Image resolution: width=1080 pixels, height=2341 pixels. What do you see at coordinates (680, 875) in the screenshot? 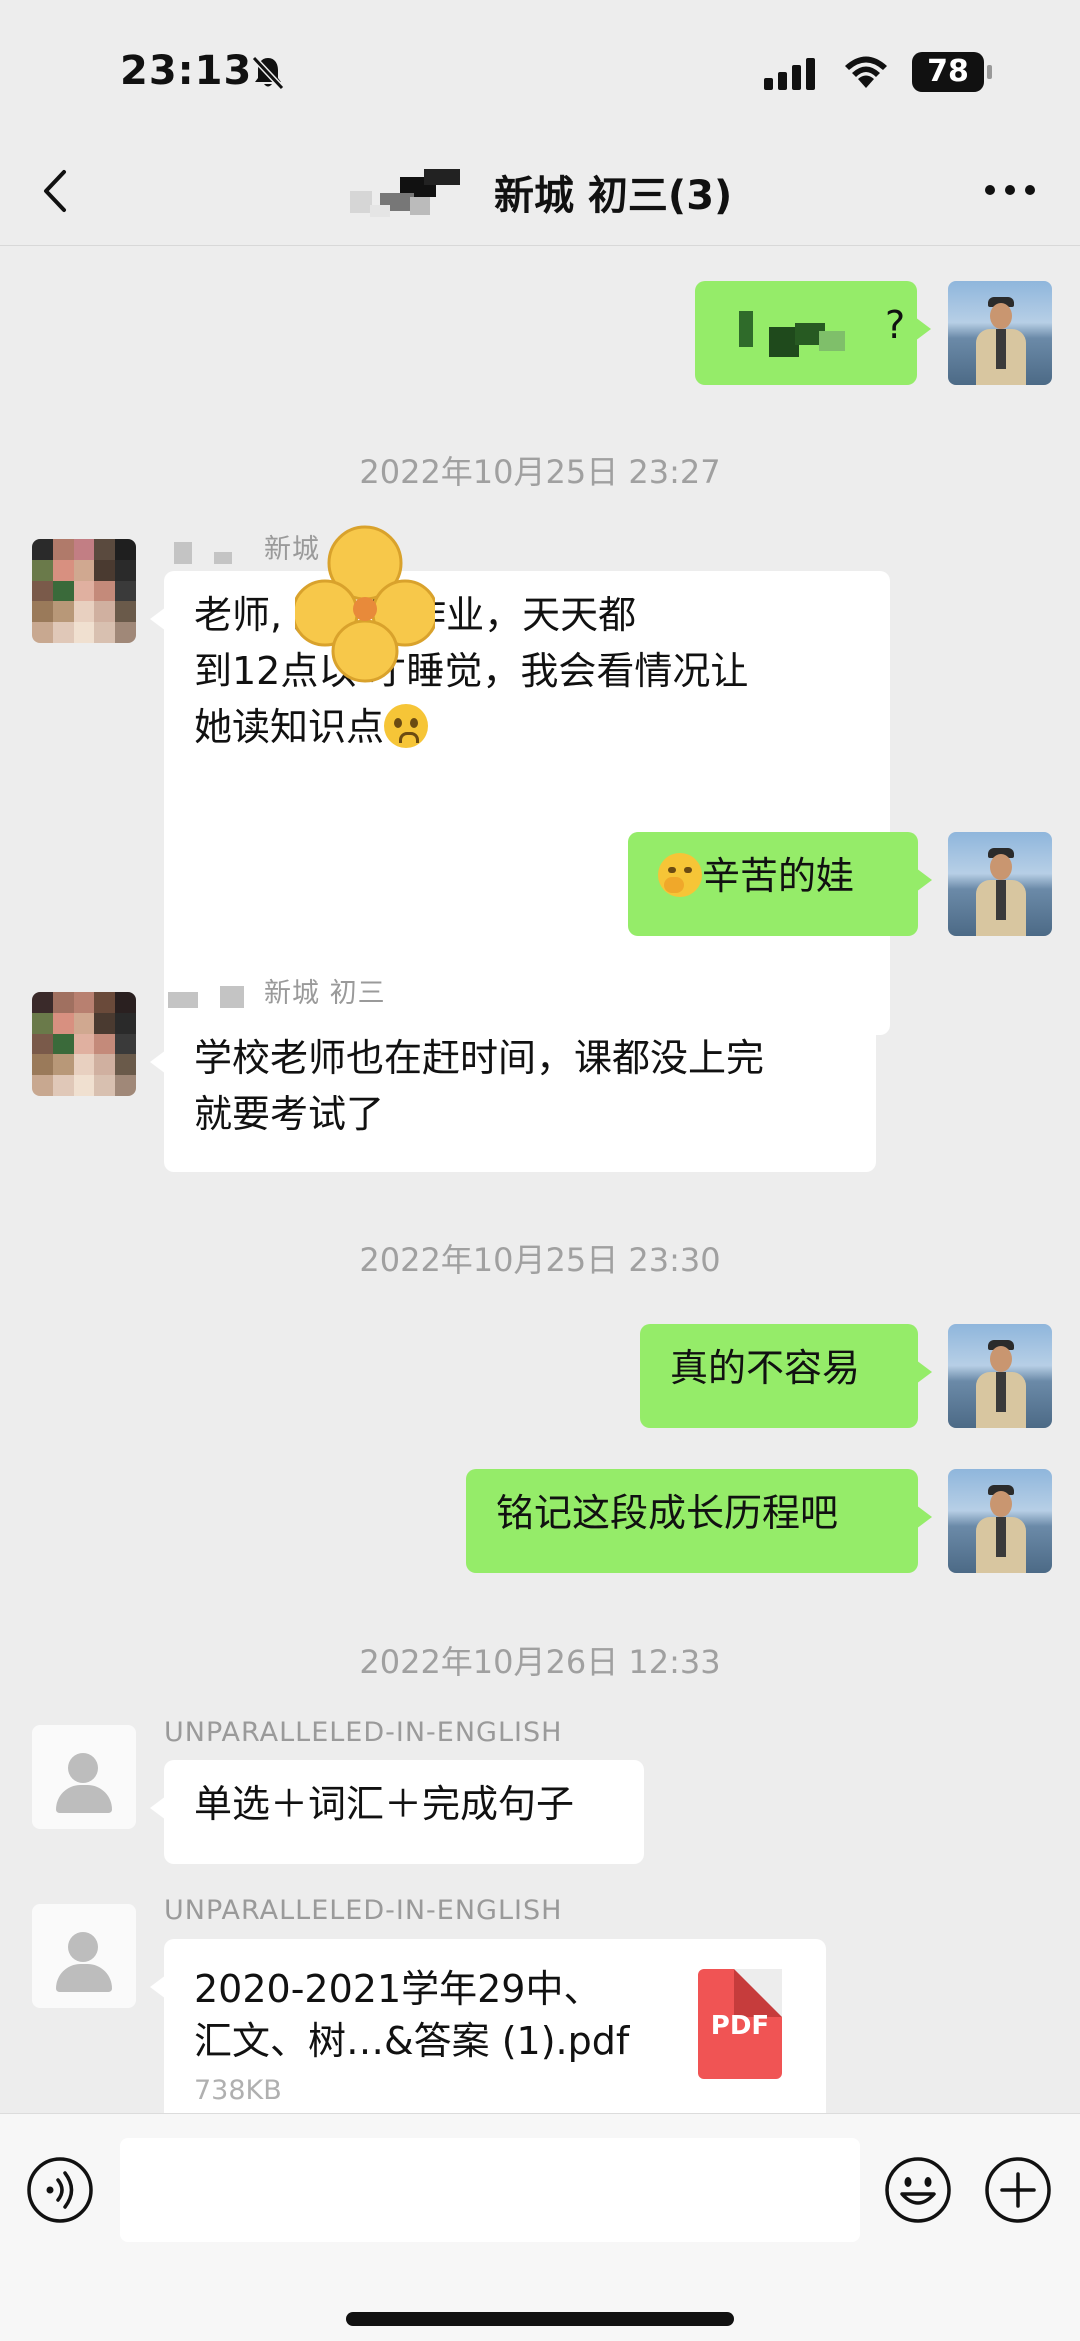
I see `thinking-emoji-icon` at bounding box center [680, 875].